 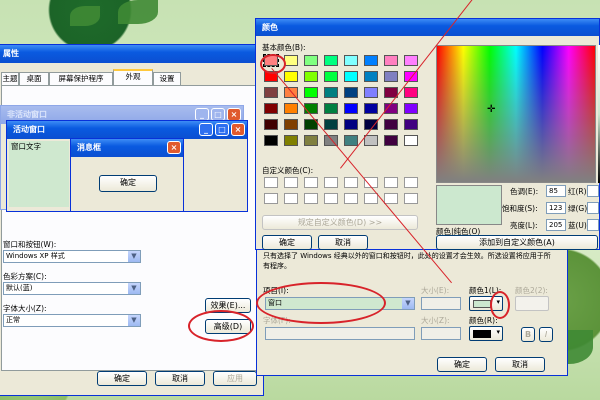 I want to click on color2-picker, so click(x=532, y=303).